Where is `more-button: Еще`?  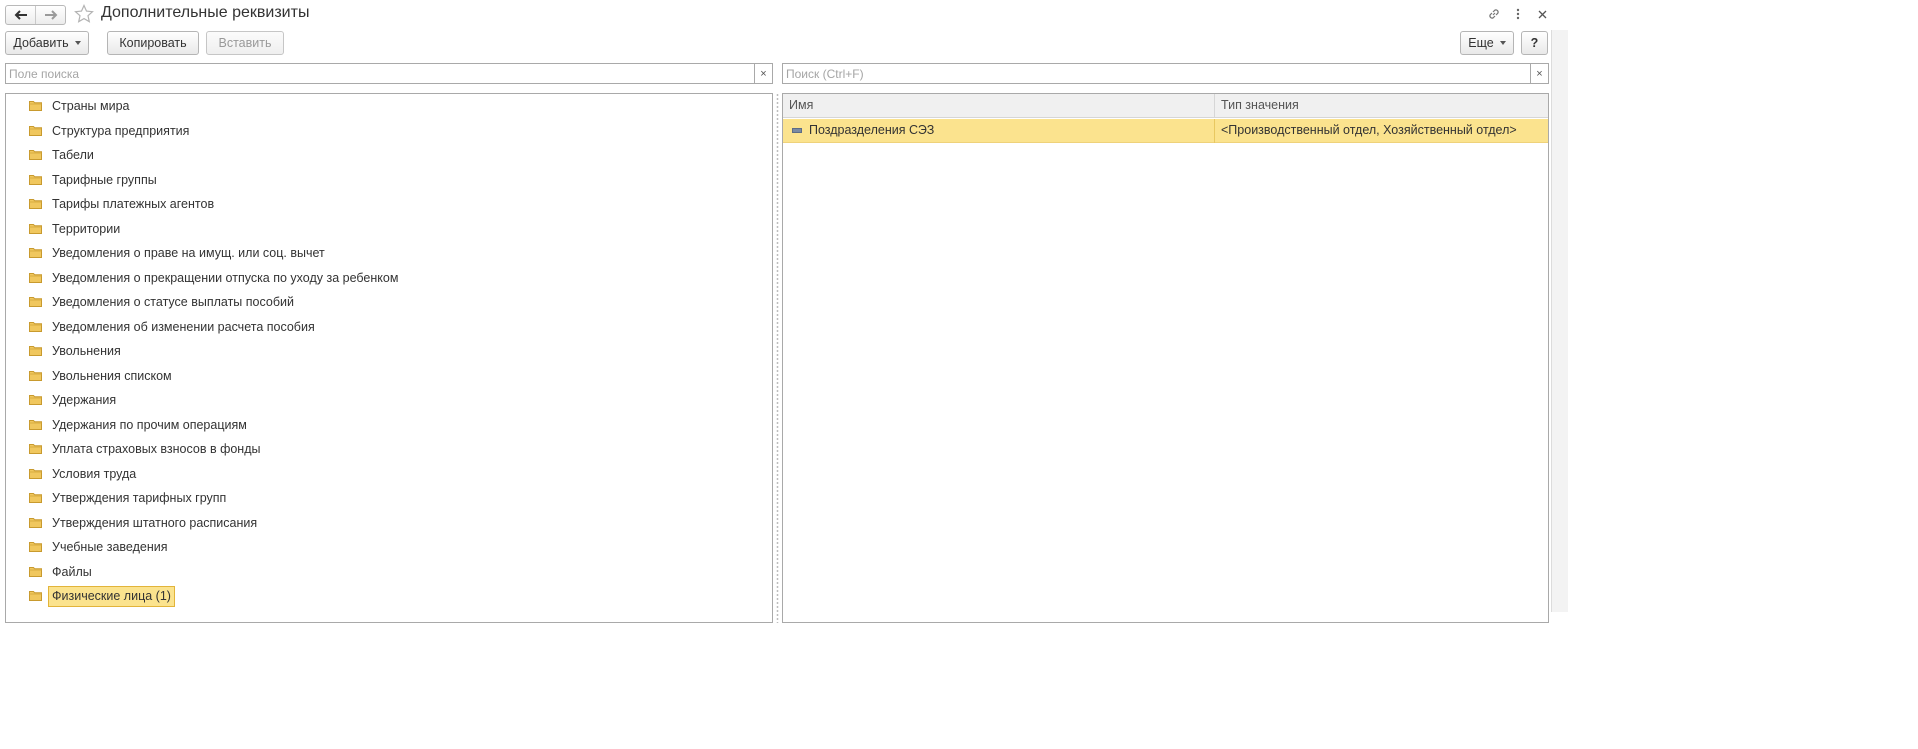
more-button: Еще is located at coordinates (1487, 43).